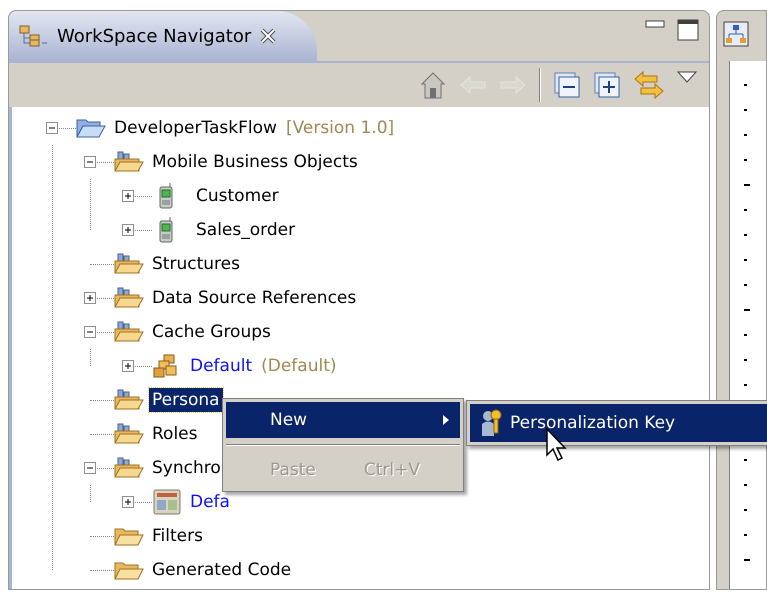 This screenshot has width=767, height=600. Describe the element at coordinates (91, 128) in the screenshot. I see `open-folder-icon` at that location.